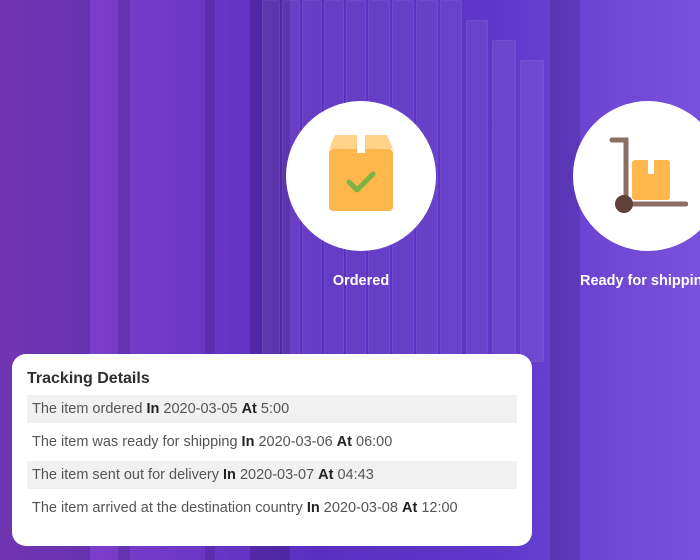 Image resolution: width=700 pixels, height=560 pixels. I want to click on tracking-row-text: The item ordered, so click(87, 409).